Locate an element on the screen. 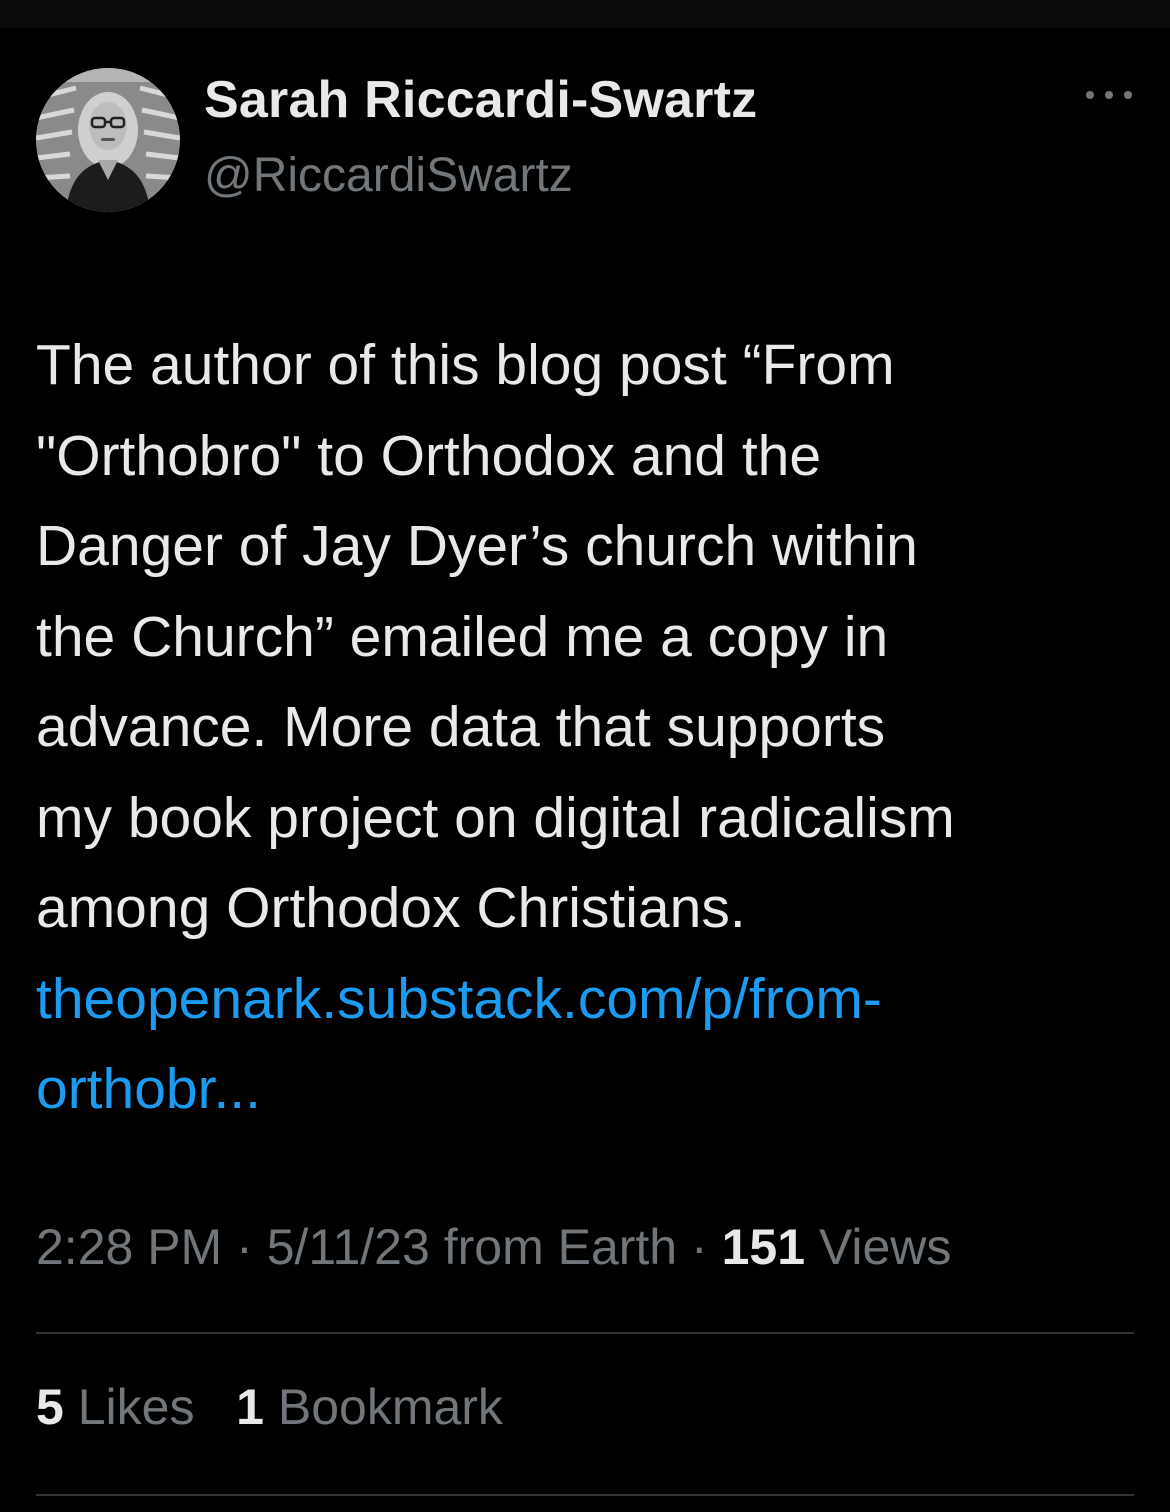 This screenshot has width=1170, height=1512. tweet-meta: 2:28 PM · 5/11/23 from Earth · 151 Views is located at coordinates (493, 1247).